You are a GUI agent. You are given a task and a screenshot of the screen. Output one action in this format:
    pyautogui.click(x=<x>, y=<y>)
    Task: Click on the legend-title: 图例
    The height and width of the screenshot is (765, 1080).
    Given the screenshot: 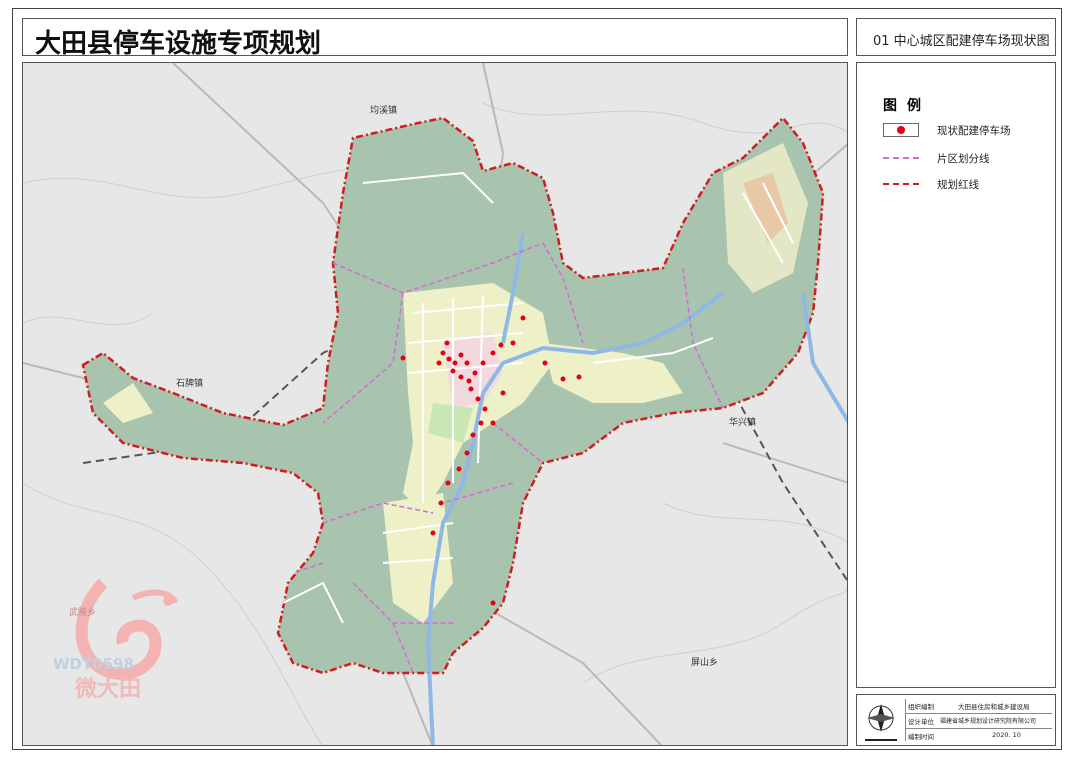 What is the action you would take?
    pyautogui.click(x=907, y=106)
    